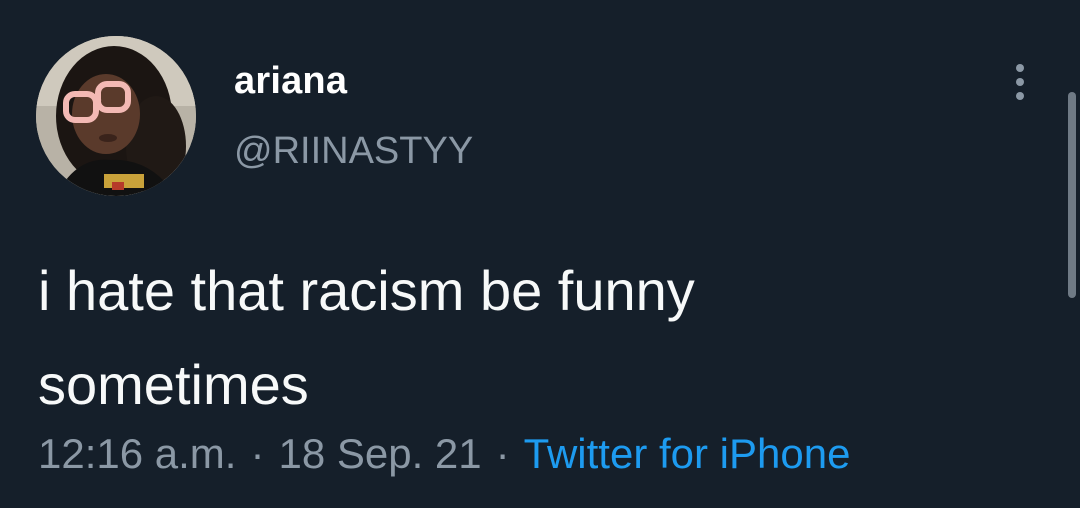  Describe the element at coordinates (379, 453) in the screenshot. I see `tweet-date: 18 Sep. 21` at that location.